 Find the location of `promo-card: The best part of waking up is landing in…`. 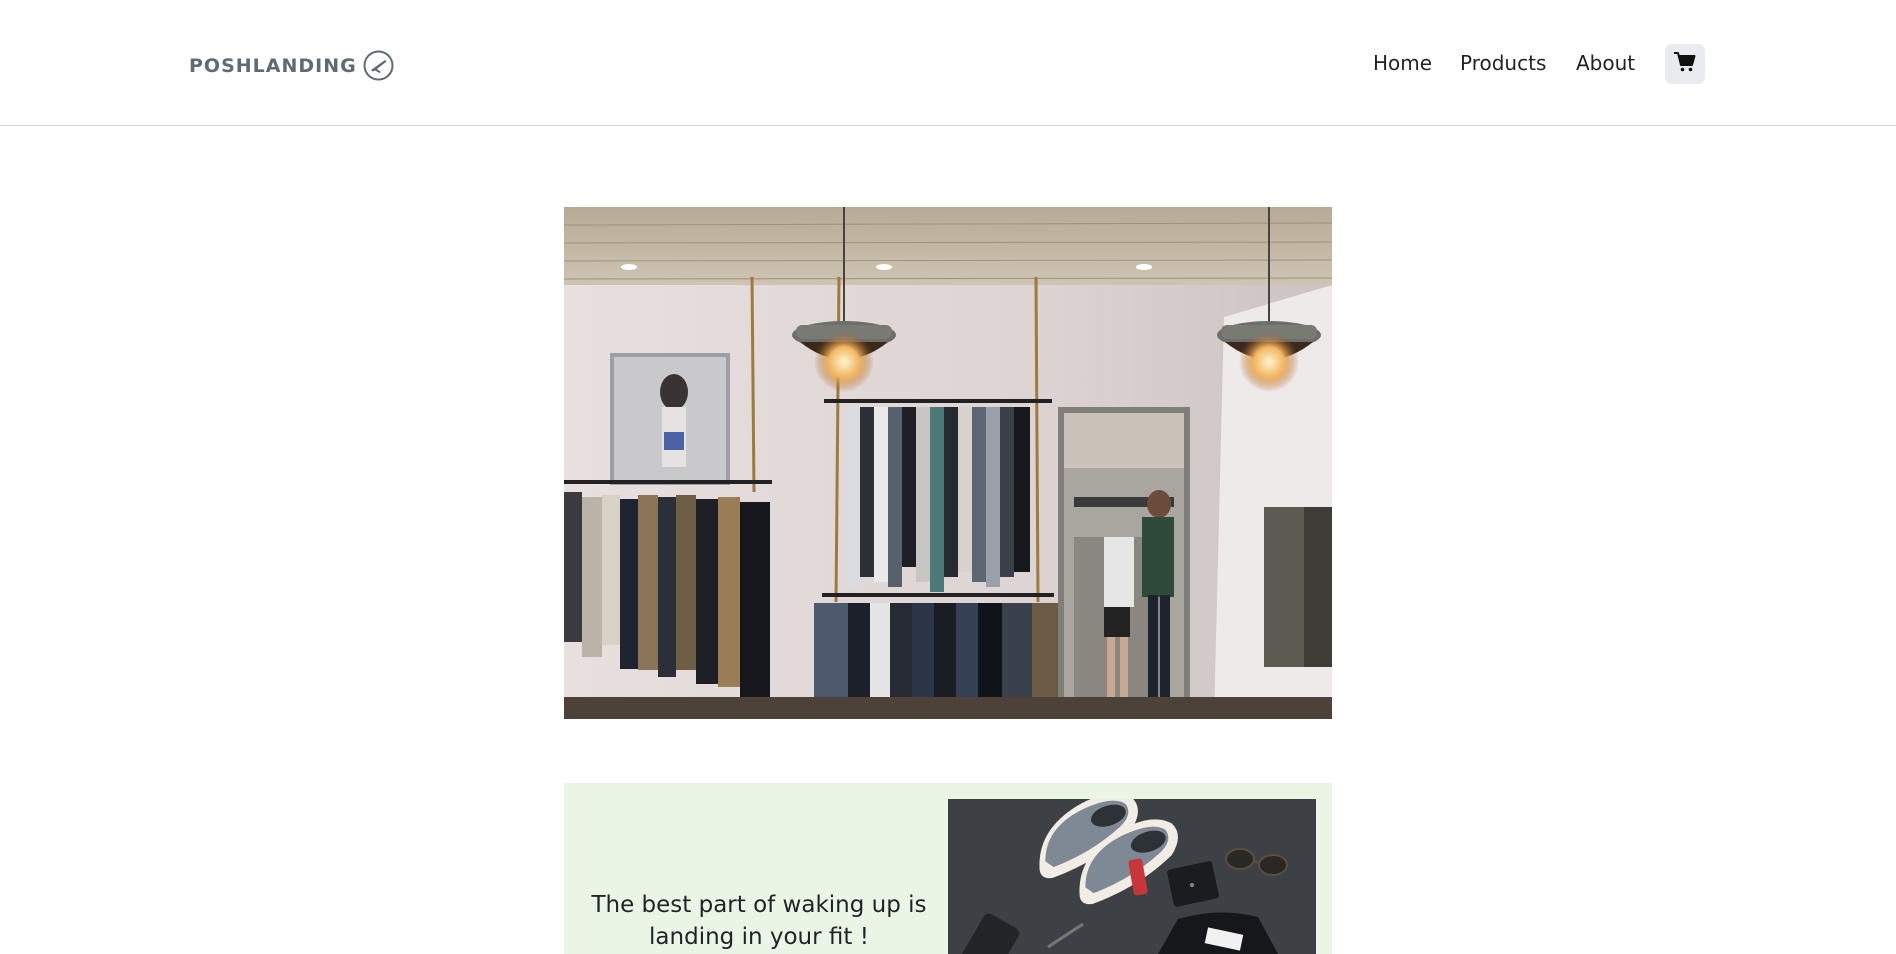

promo-card: The best part of waking up is landing in… is located at coordinates (948, 868).